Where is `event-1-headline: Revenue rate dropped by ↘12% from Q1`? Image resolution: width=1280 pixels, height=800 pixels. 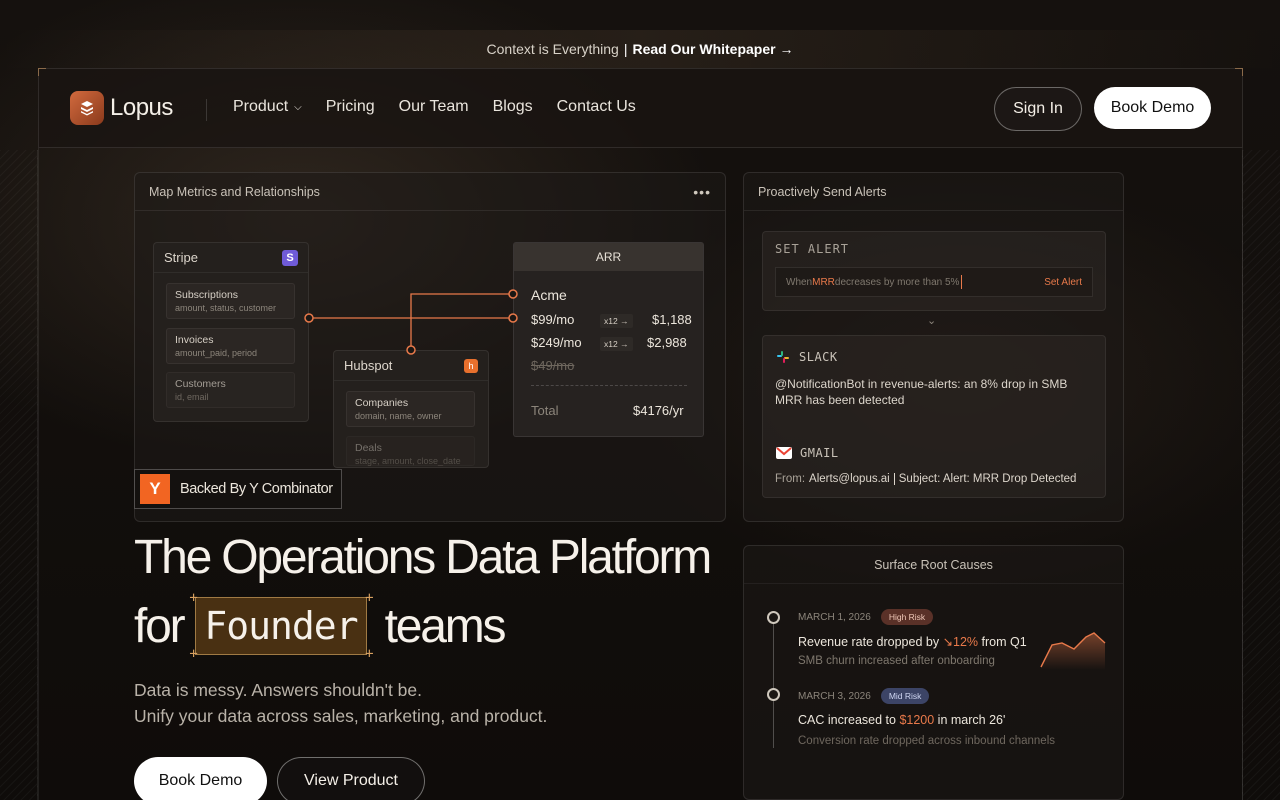
event-1-headline: Revenue rate dropped by ↘12% from Q1 is located at coordinates (912, 642).